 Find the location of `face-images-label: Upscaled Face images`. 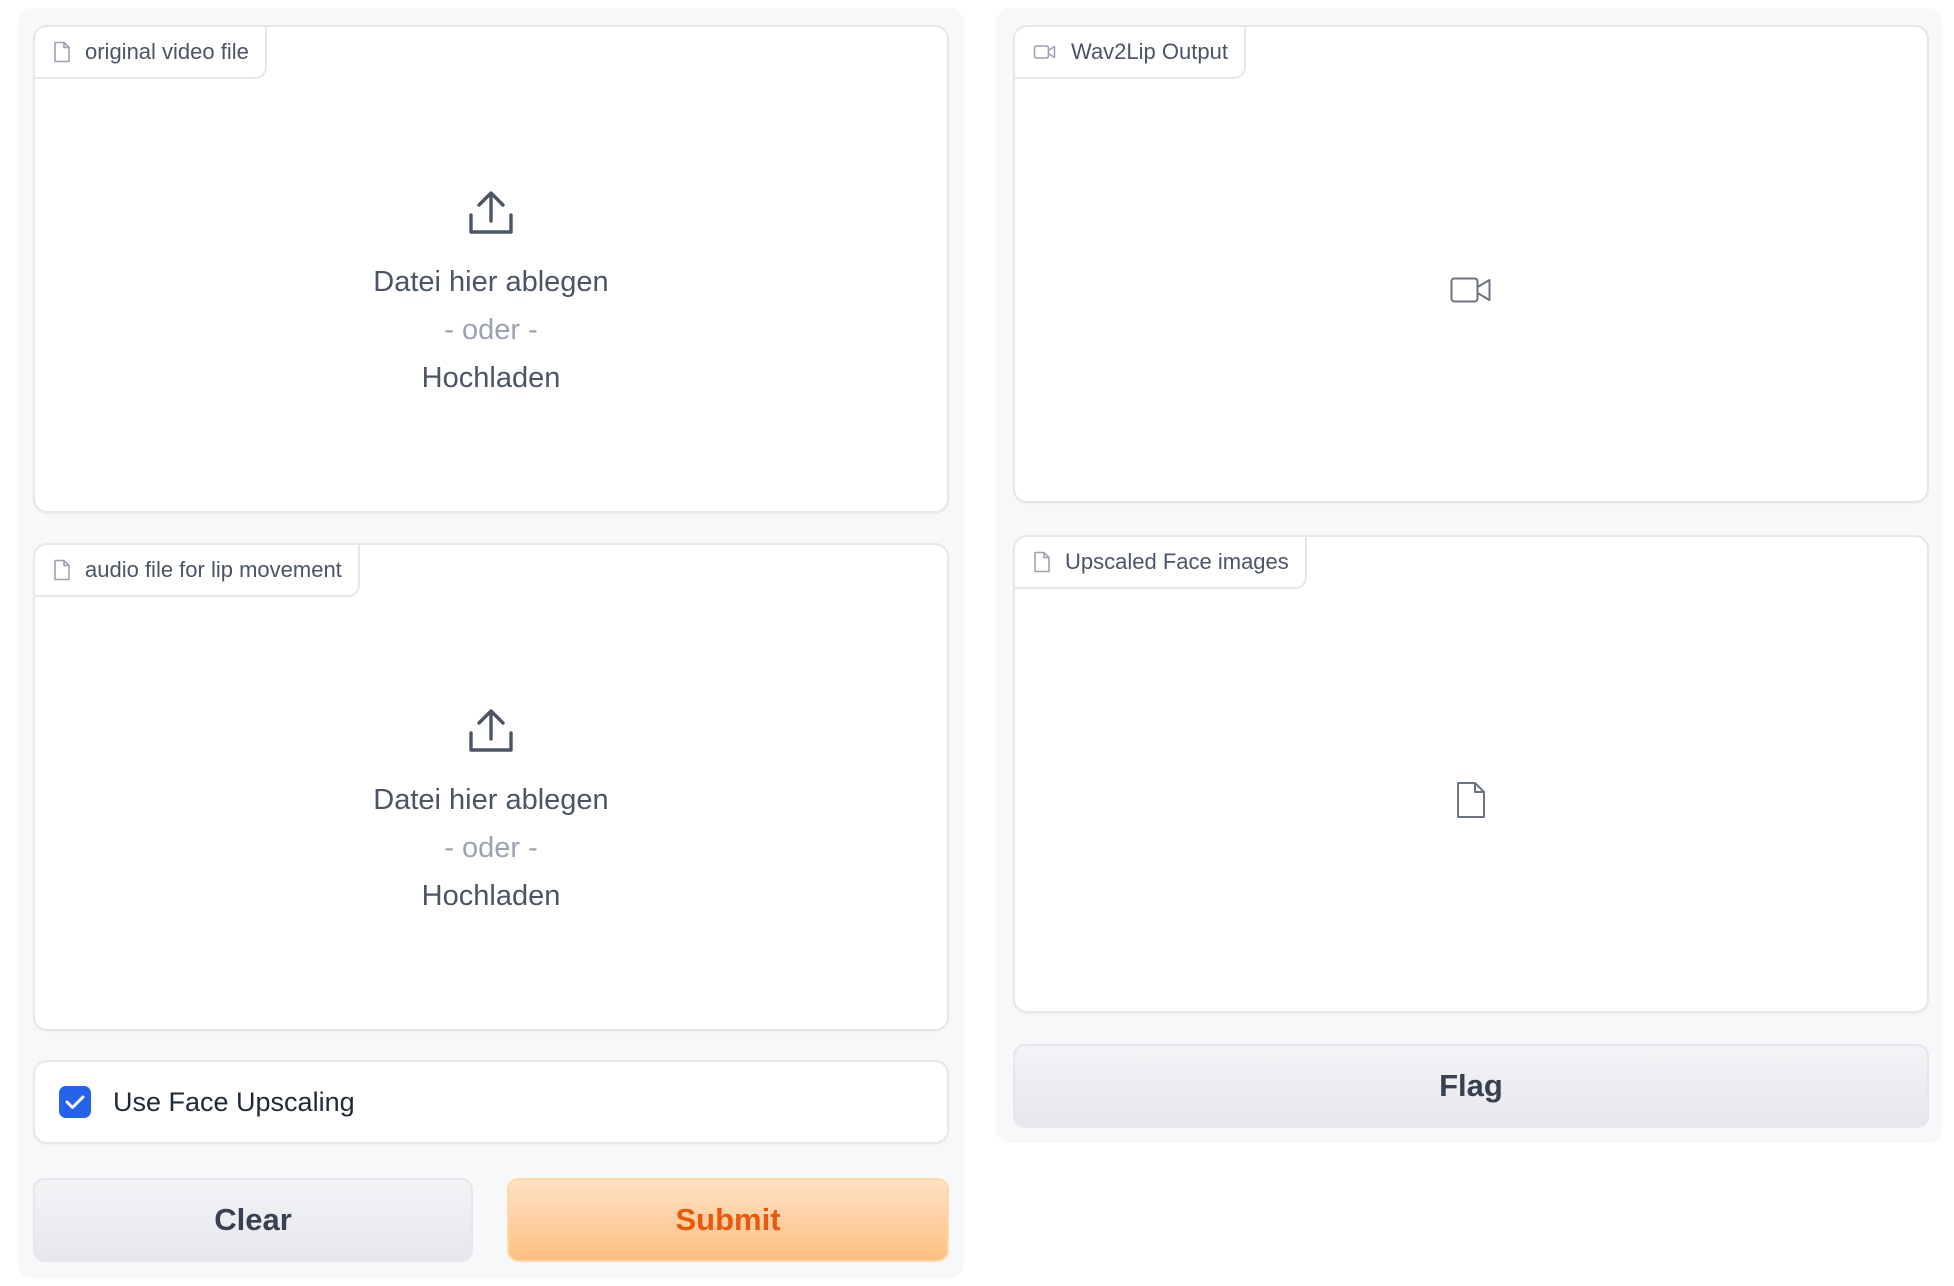

face-images-label: Upscaled Face images is located at coordinates (1161, 563).